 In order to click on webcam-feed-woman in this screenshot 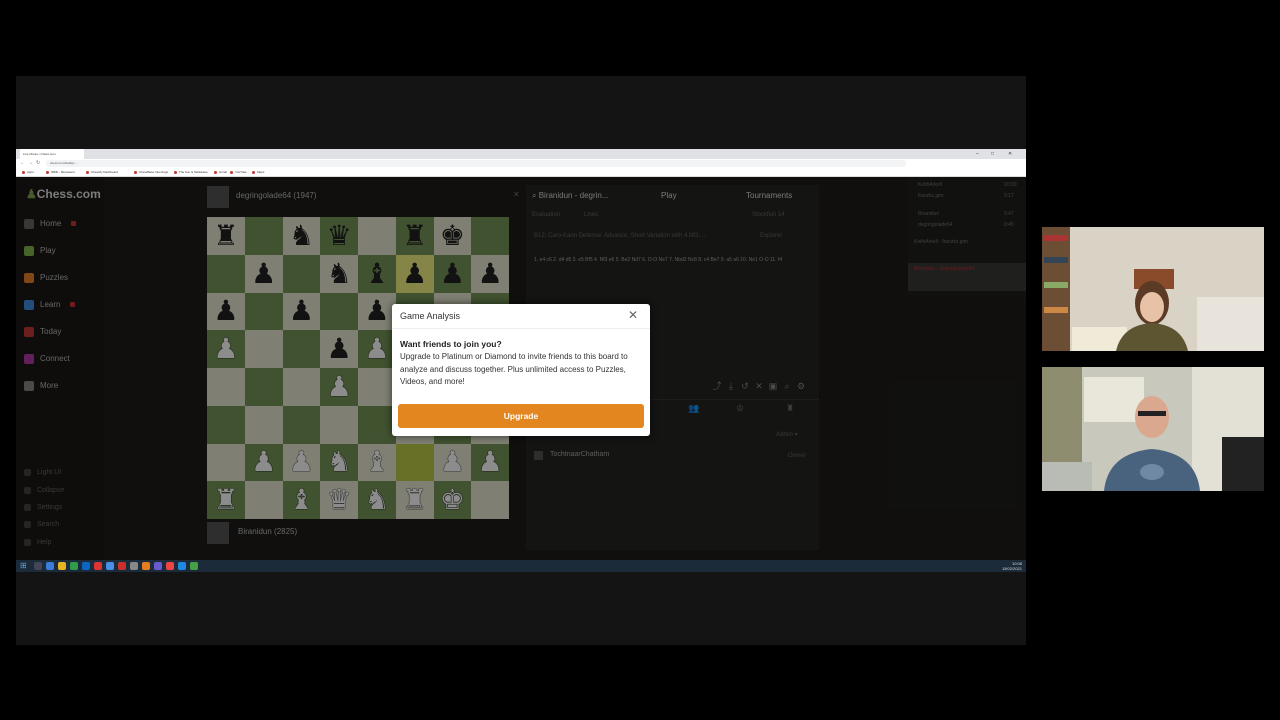, I will do `click(1153, 289)`.